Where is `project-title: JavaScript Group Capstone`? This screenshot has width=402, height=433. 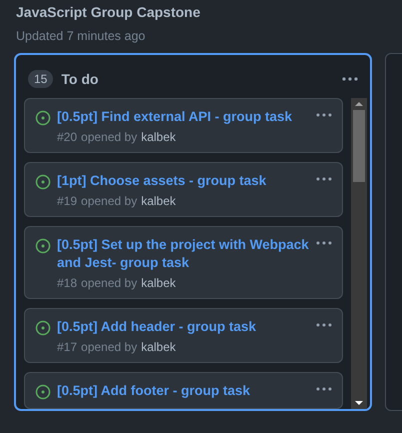 project-title: JavaScript Group Capstone is located at coordinates (109, 12).